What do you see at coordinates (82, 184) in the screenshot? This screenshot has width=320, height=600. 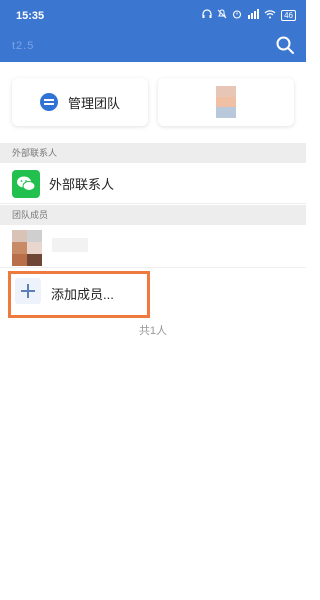 I see `external-contacts-label: 外部联系人` at bounding box center [82, 184].